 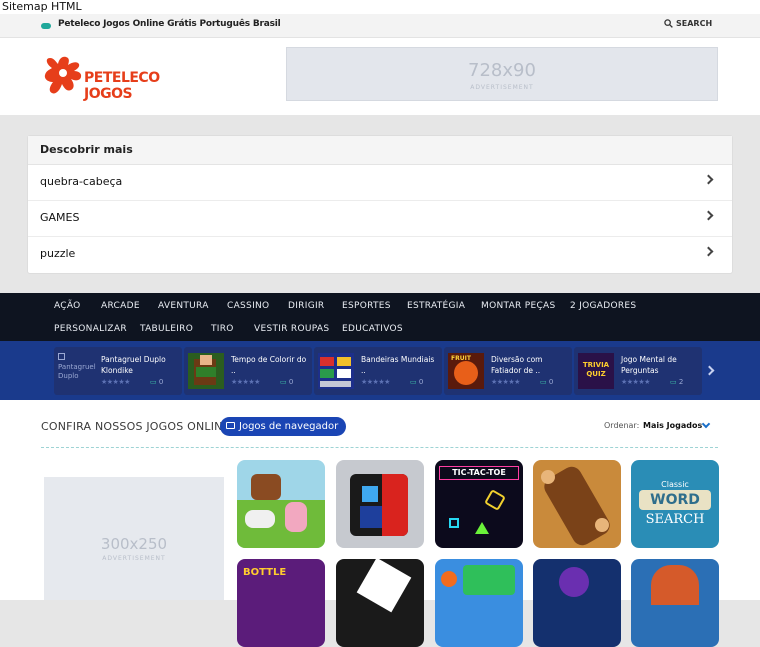 I want to click on featured-game-card: Bandeiras Mundiais .. ★★★★★ ▭ 0, so click(x=378, y=371).